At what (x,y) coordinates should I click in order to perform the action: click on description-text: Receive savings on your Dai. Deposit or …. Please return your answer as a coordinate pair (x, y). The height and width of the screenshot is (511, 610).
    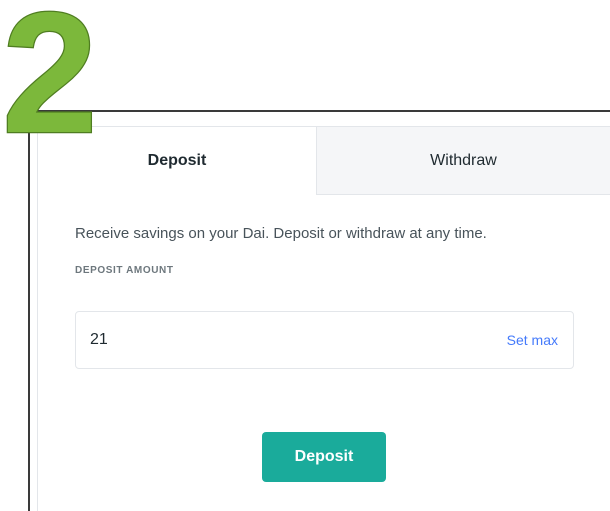
    Looking at the image, I should click on (281, 233).